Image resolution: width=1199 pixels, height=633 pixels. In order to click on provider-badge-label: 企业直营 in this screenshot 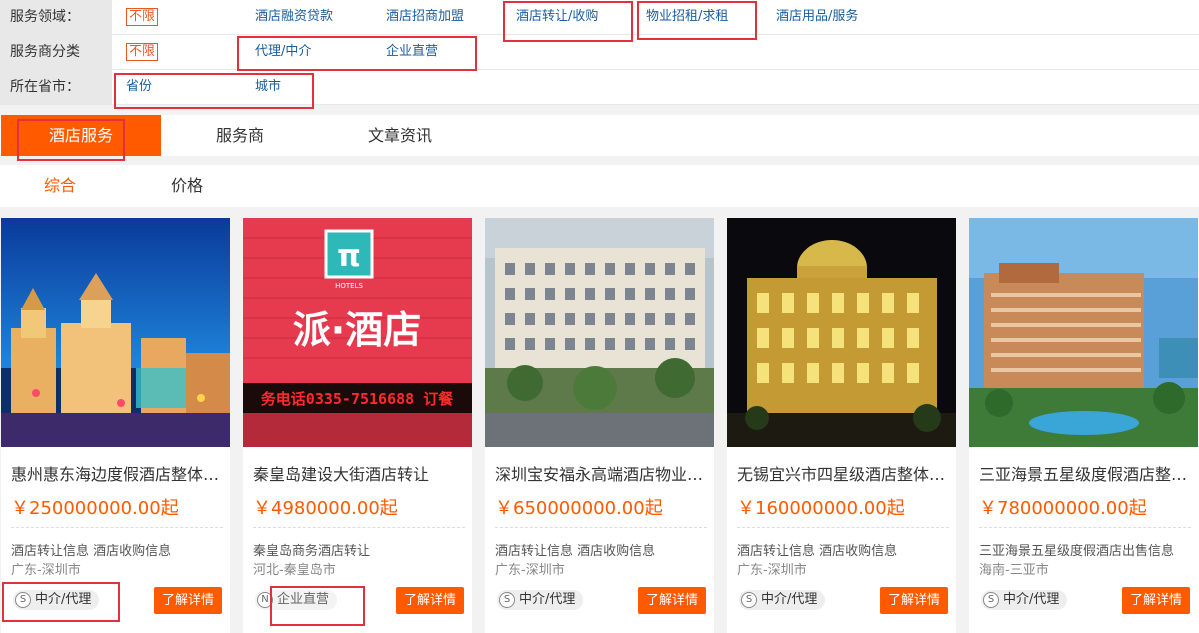, I will do `click(303, 599)`.